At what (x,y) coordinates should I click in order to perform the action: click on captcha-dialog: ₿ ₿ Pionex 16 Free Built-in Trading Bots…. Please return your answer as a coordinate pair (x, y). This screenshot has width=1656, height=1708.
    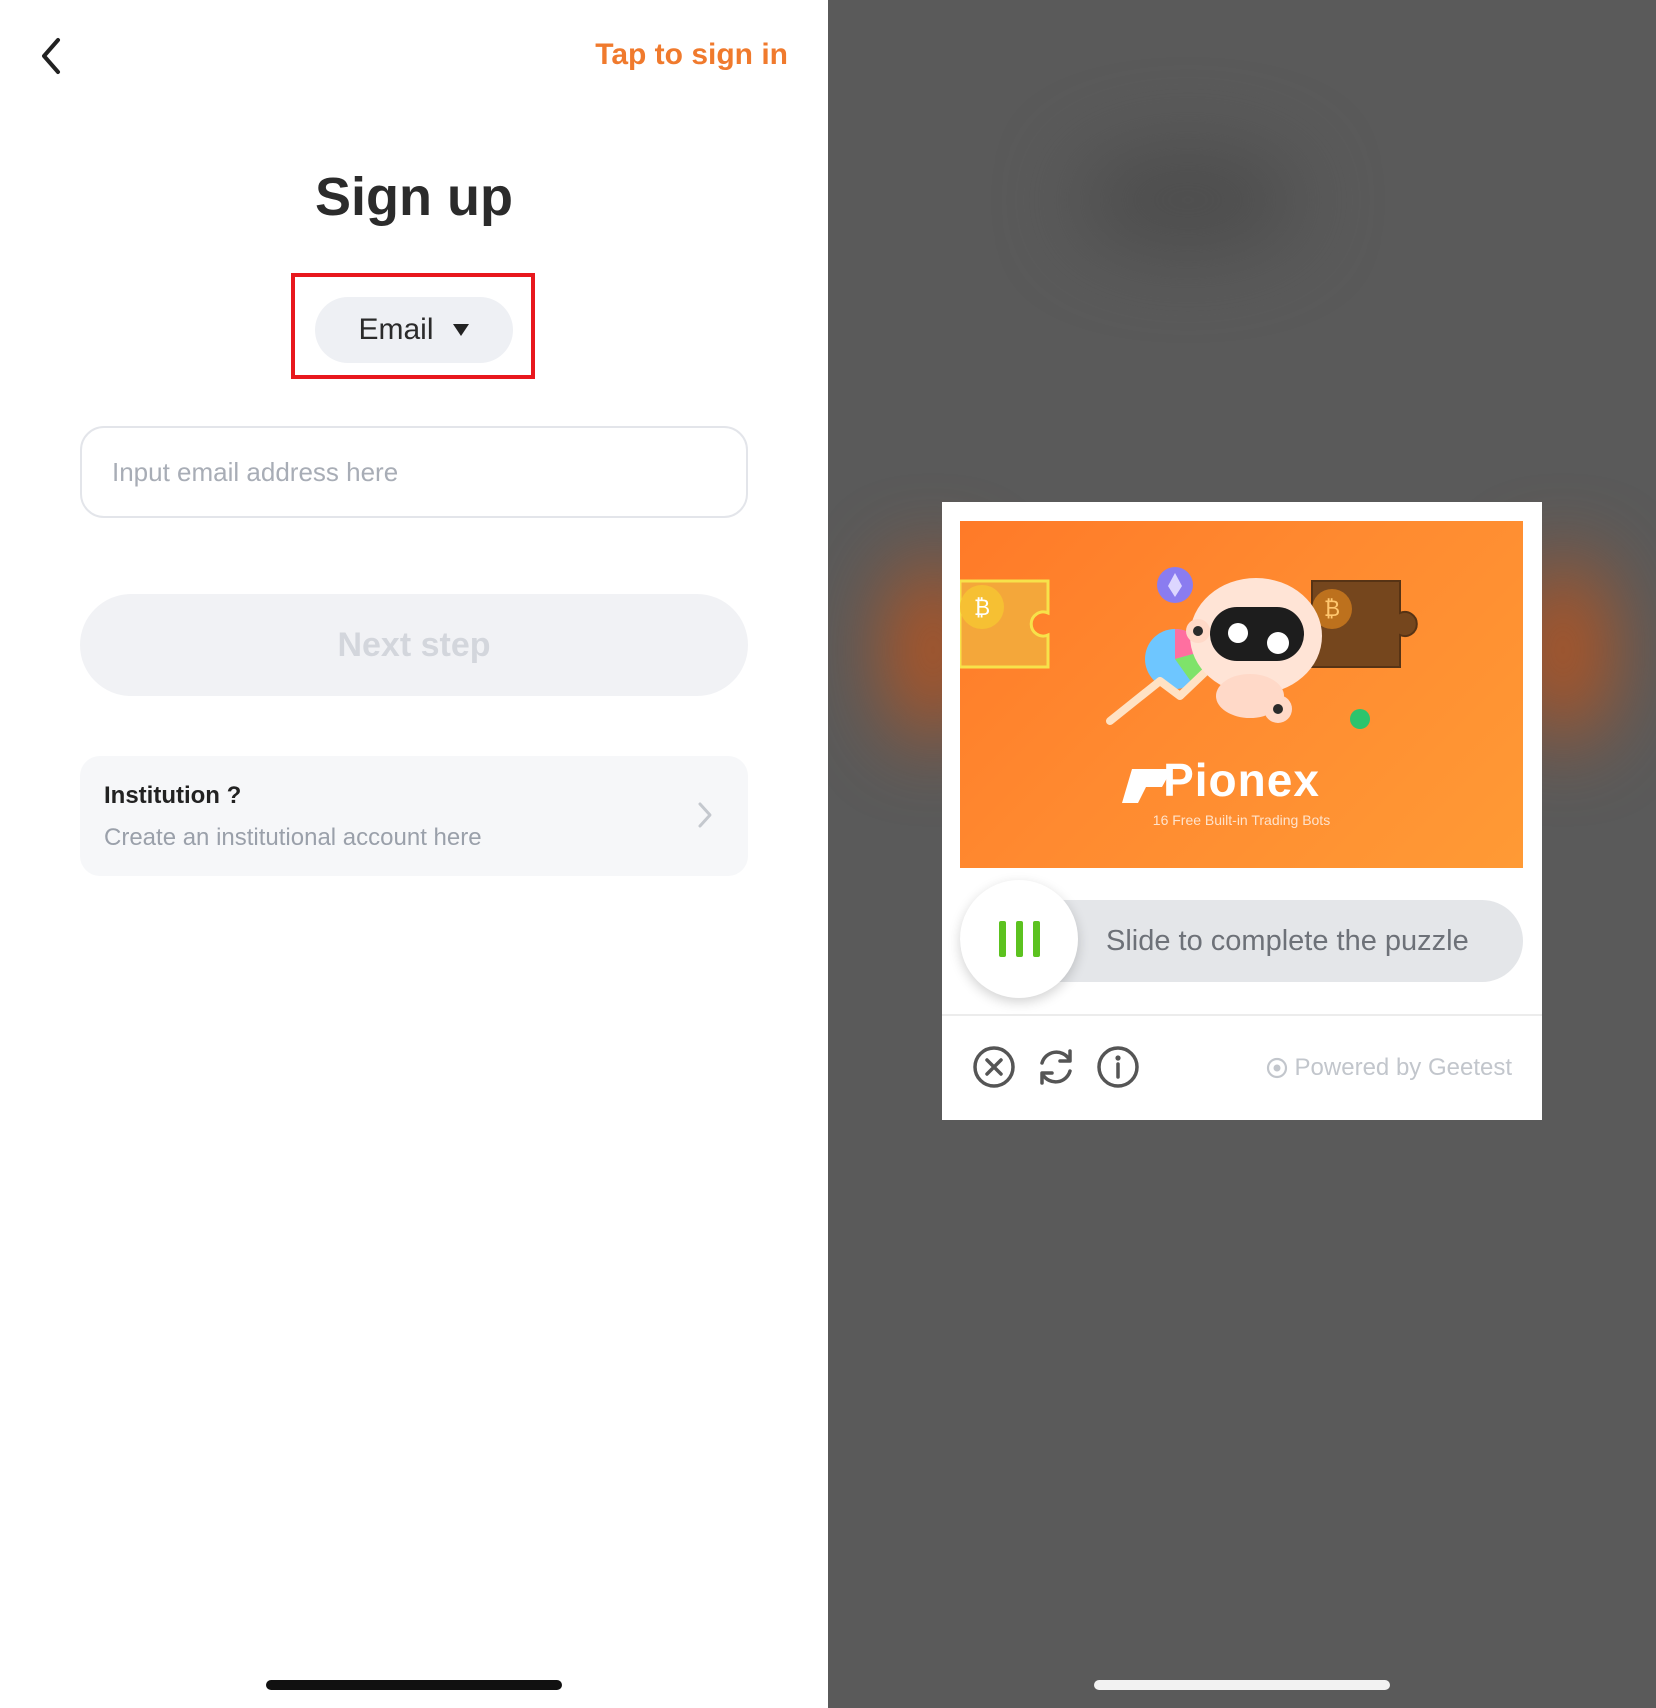
    Looking at the image, I should click on (1242, 811).